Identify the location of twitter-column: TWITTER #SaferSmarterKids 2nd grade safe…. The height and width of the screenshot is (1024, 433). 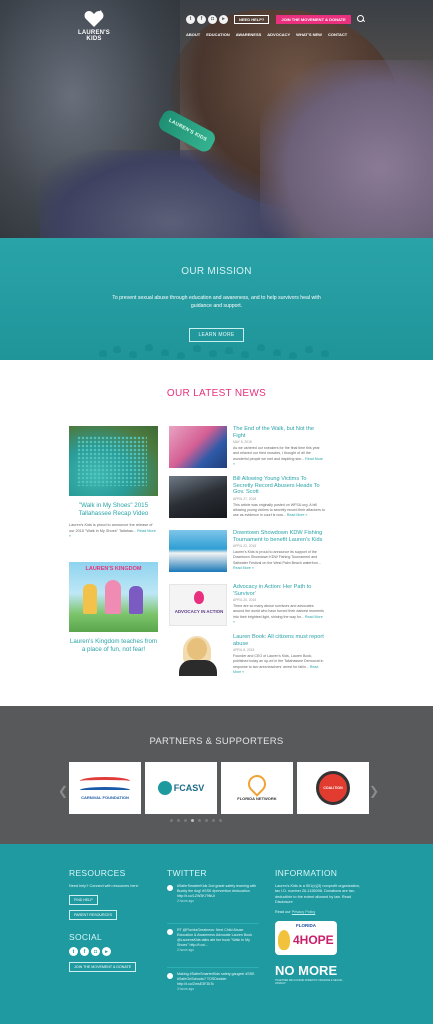
(213, 940).